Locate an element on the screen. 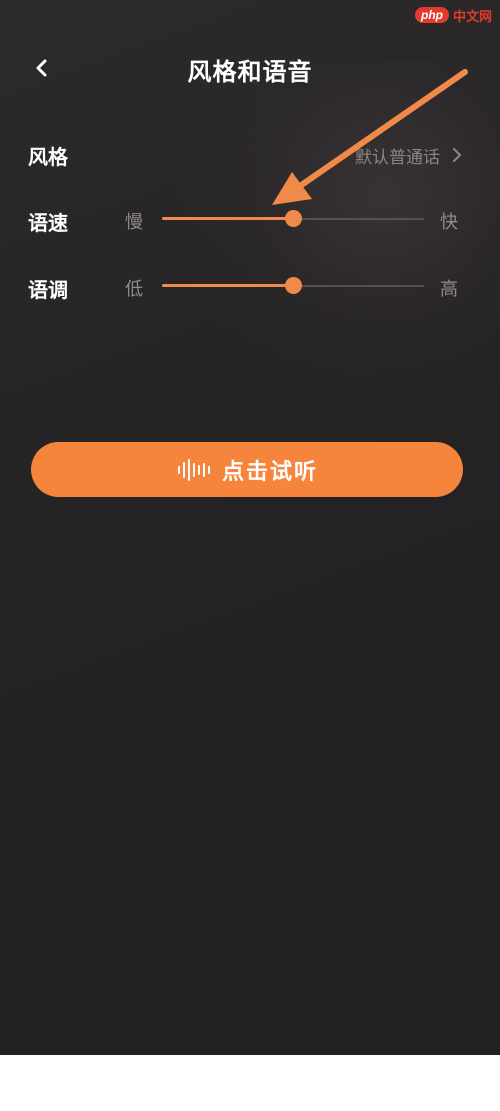 This screenshot has height=1111, width=500. pitch-slider is located at coordinates (293, 286).